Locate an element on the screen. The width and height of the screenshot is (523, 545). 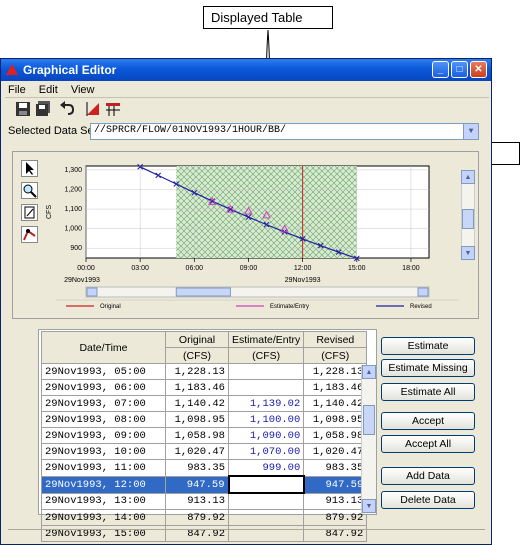
estimate-button: Estimate is located at coordinates (428, 346).